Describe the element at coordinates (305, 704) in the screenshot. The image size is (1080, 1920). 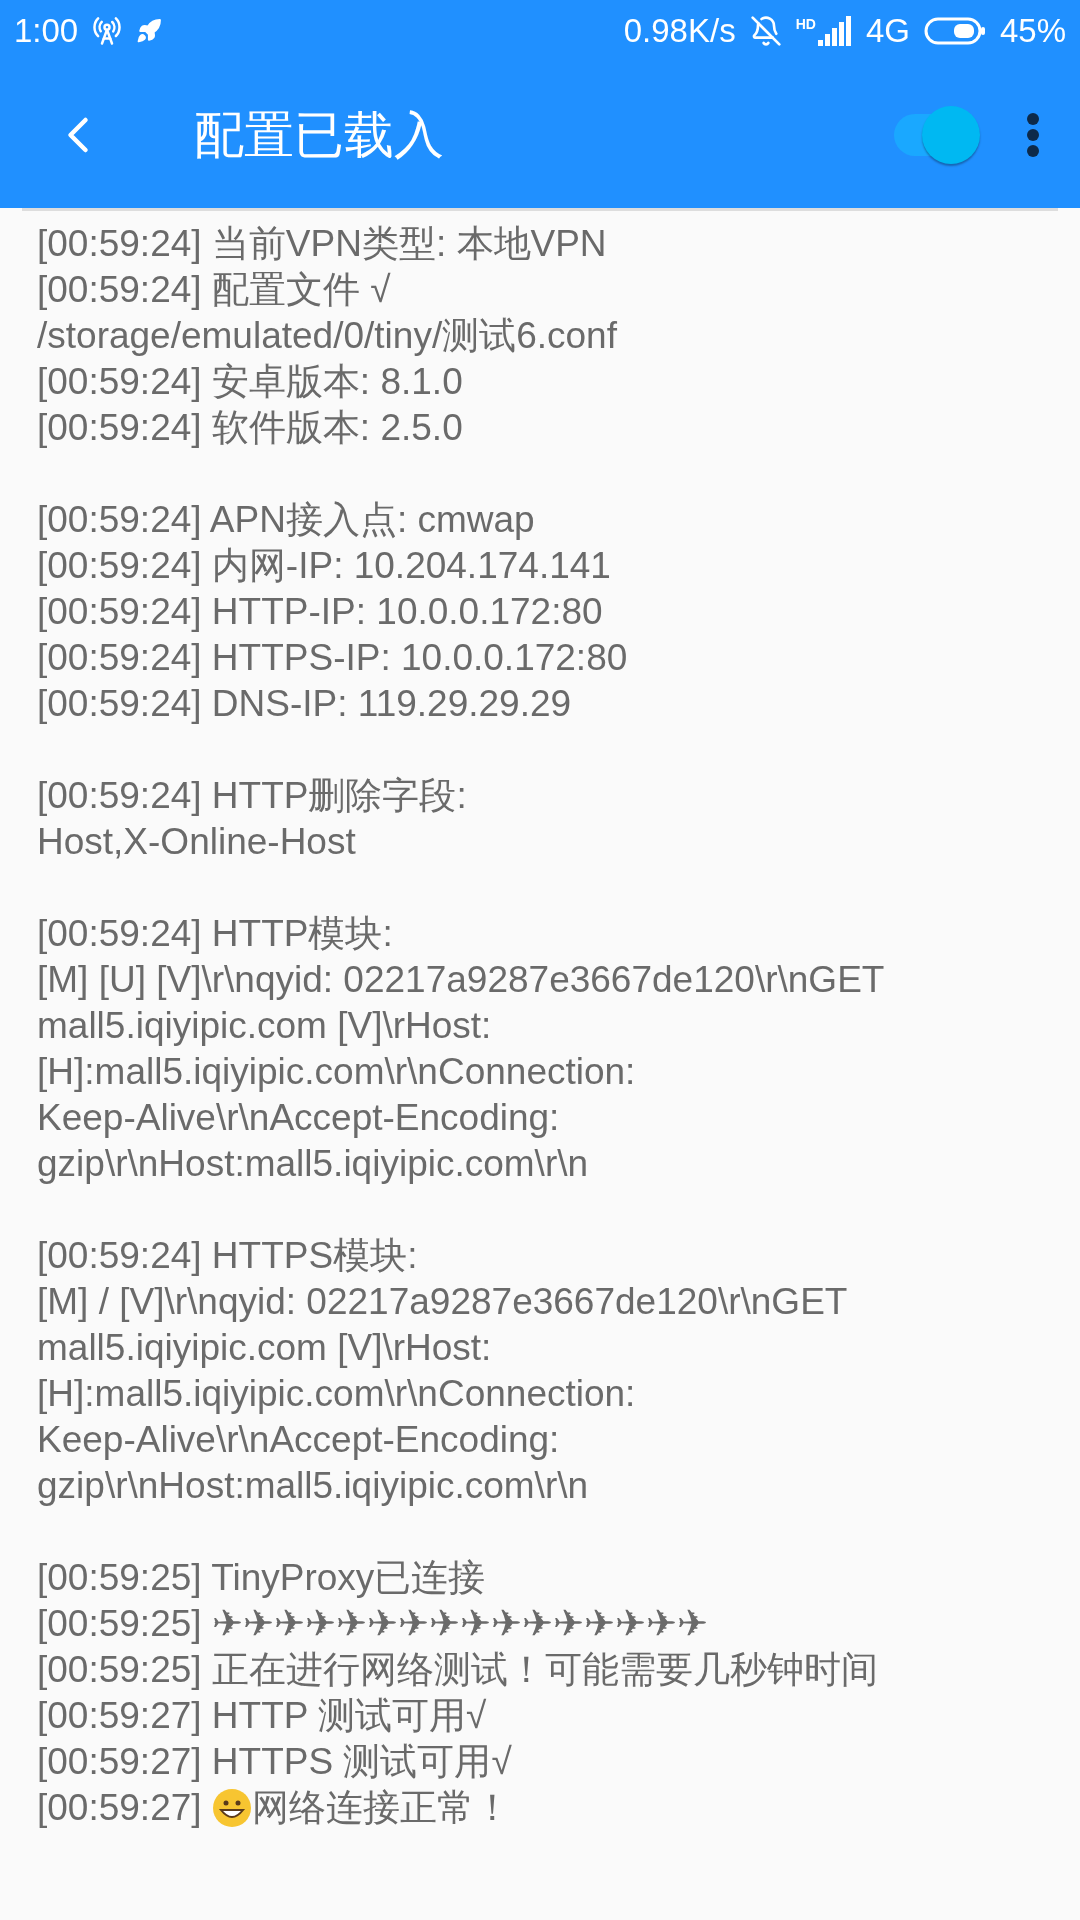
I see `log-line: [00:59:24] DNS-IP: 119.29.29.29` at that location.